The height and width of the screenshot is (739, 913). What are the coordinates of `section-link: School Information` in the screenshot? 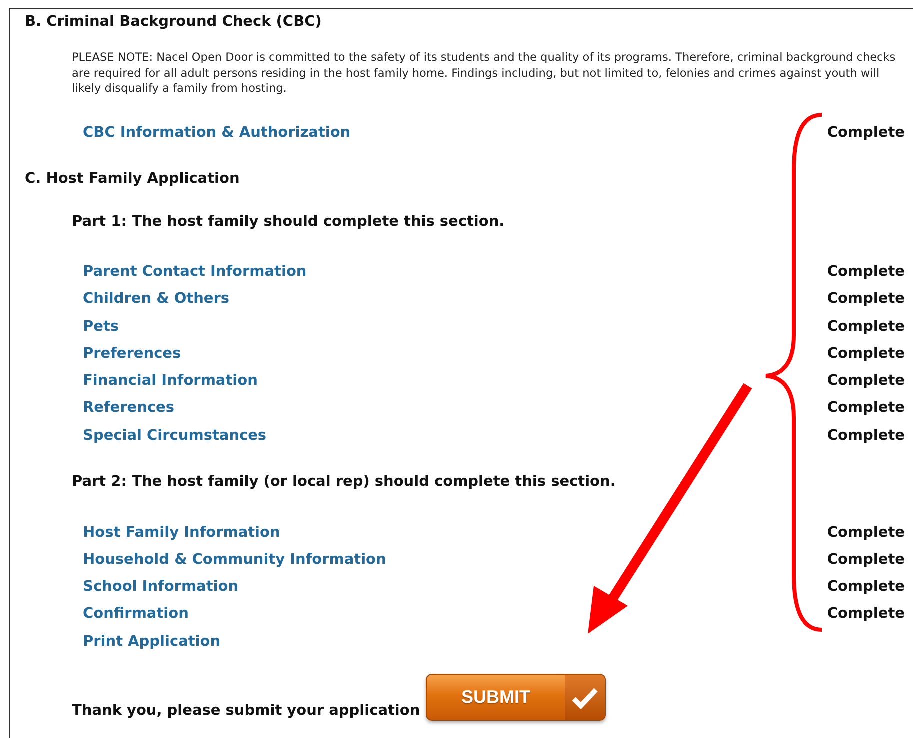 It's located at (161, 587).